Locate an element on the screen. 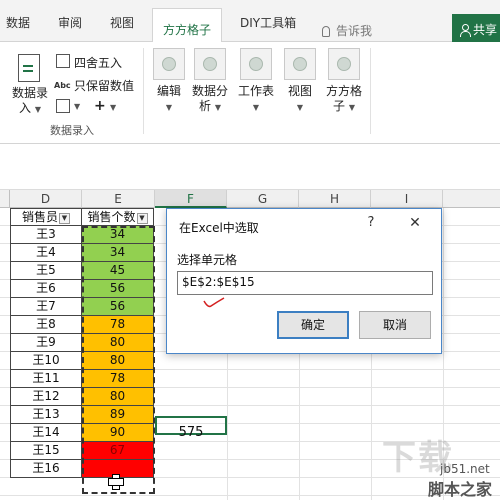 This screenshot has height=500, width=500. range-input: $E$2:$E$15 is located at coordinates (305, 283).